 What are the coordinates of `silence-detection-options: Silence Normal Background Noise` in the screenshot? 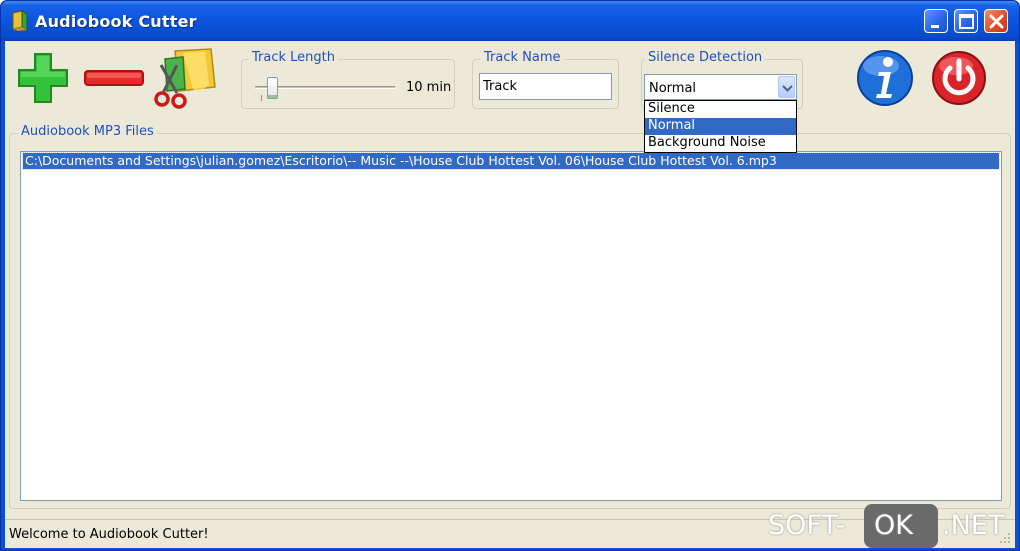 It's located at (720, 126).